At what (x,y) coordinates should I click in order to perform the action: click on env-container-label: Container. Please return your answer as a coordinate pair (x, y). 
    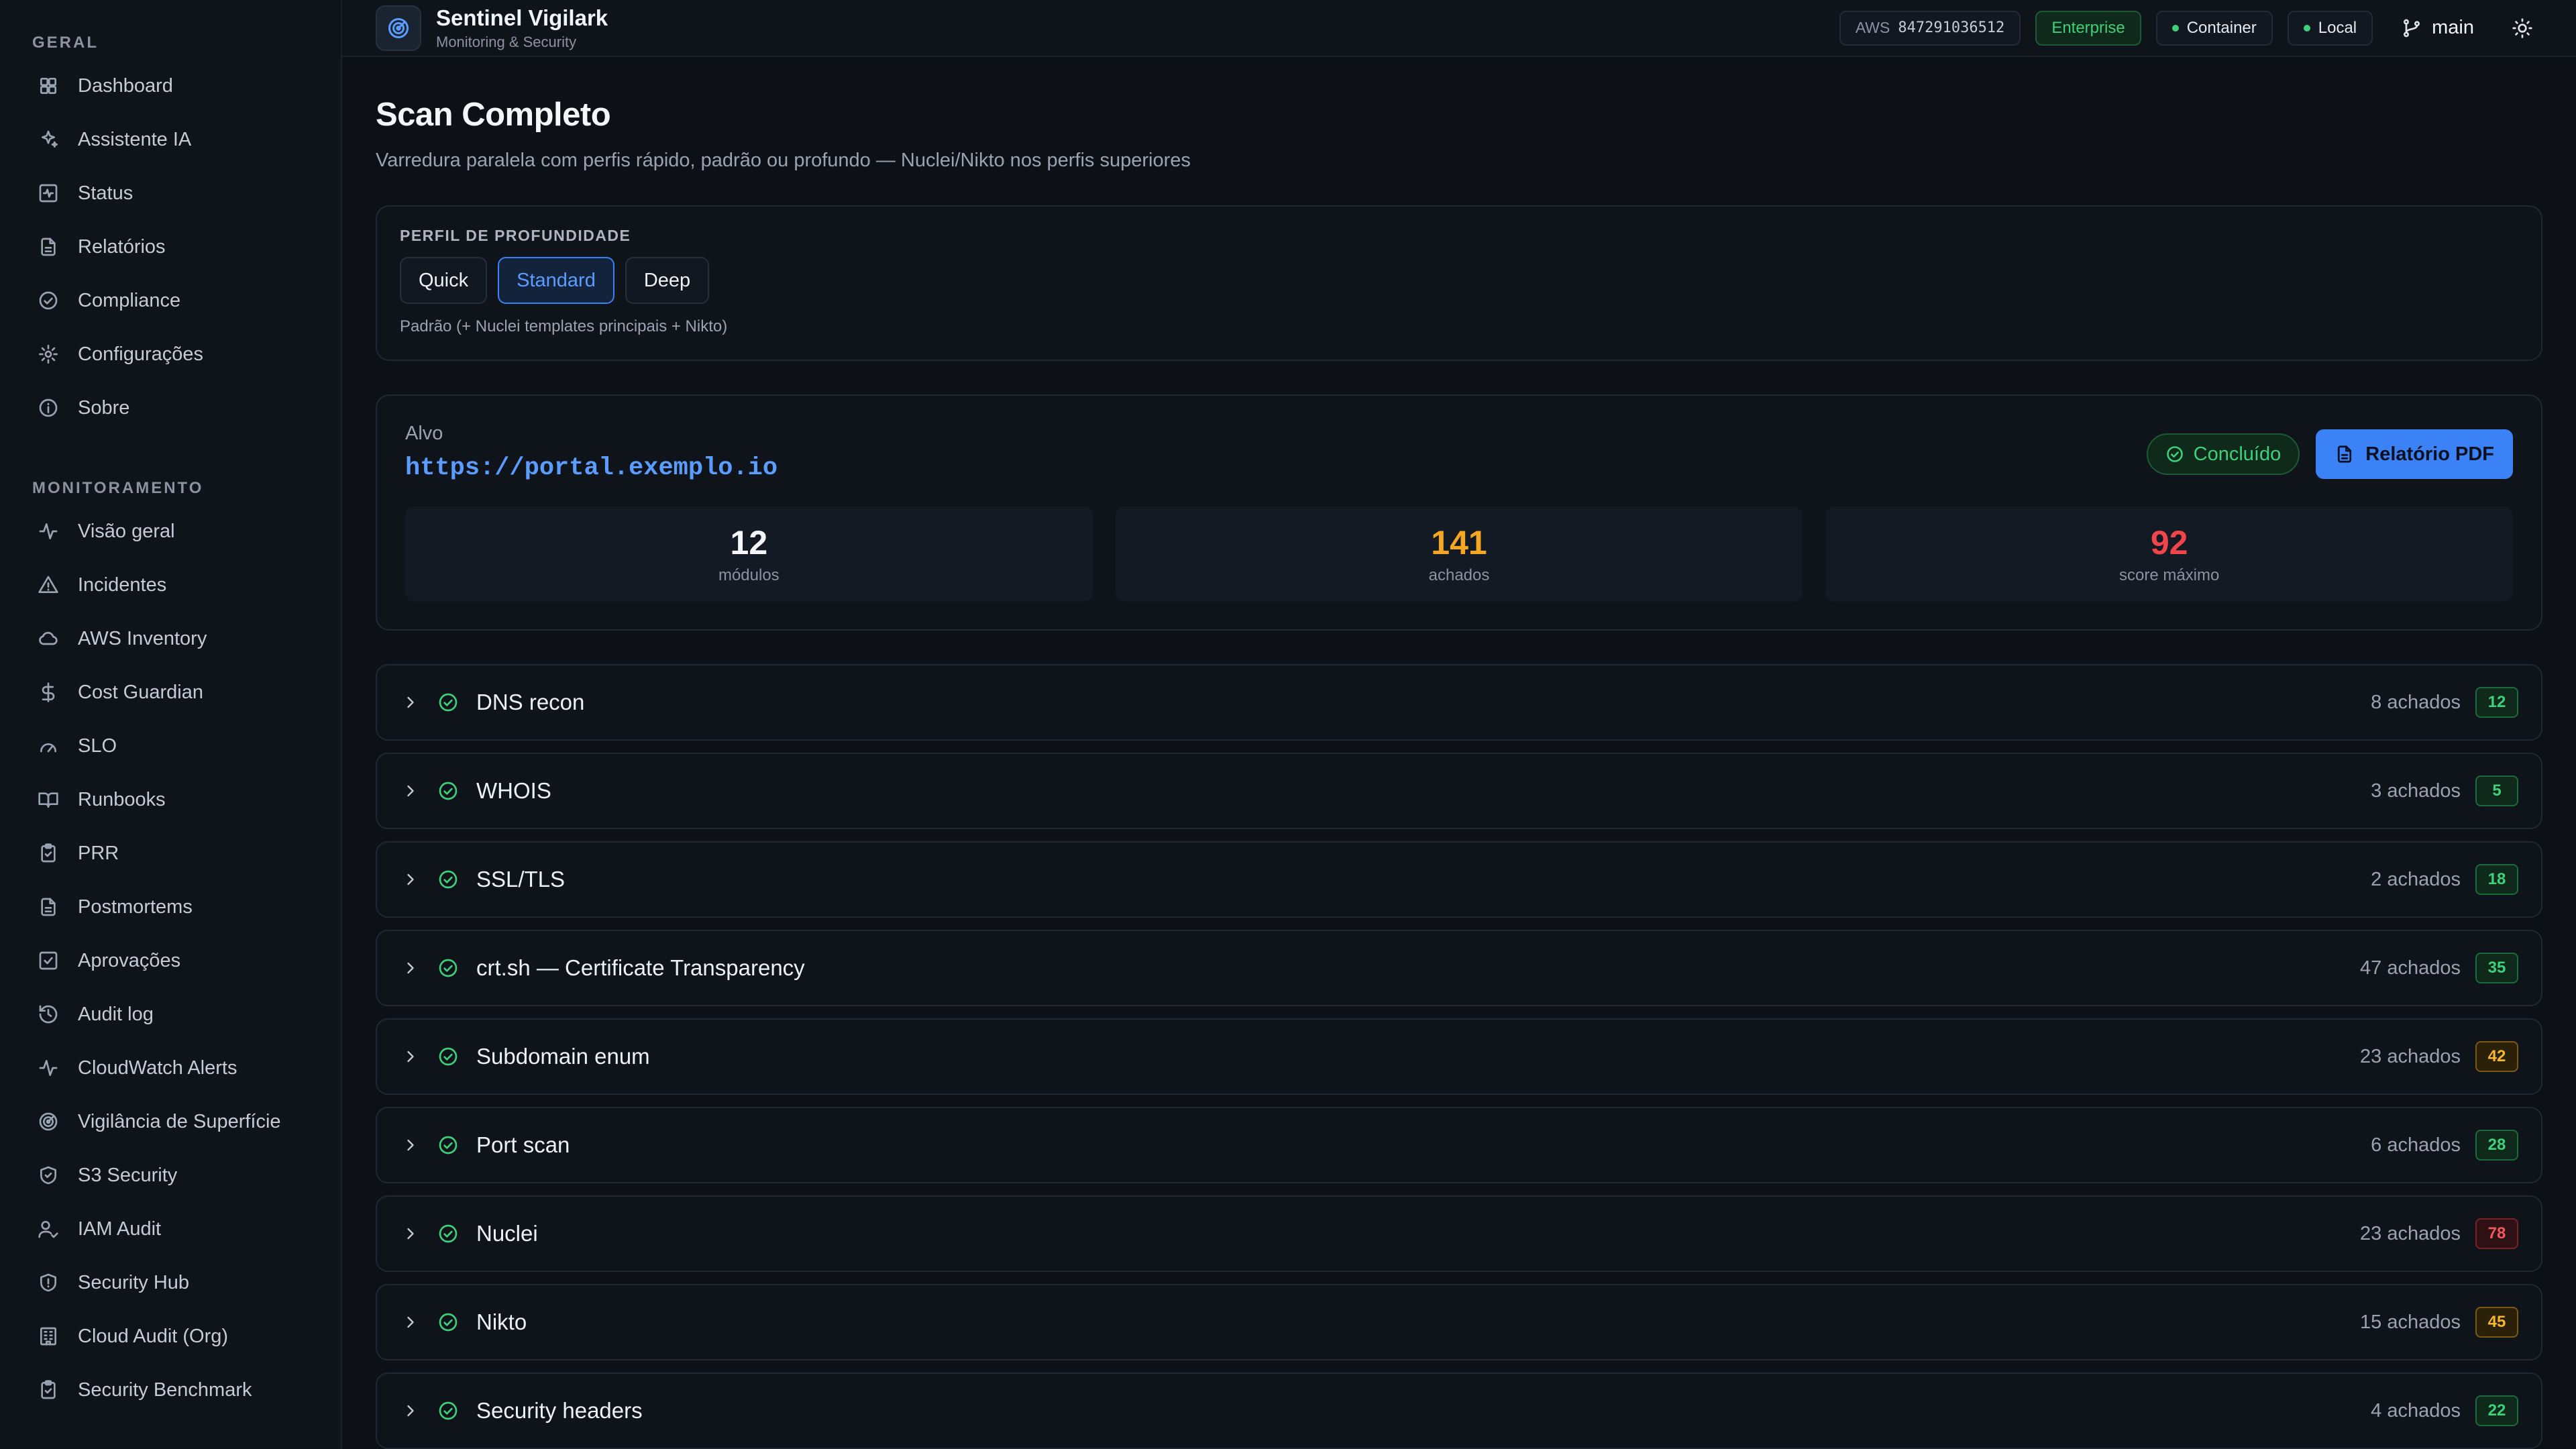
    Looking at the image, I should click on (2221, 27).